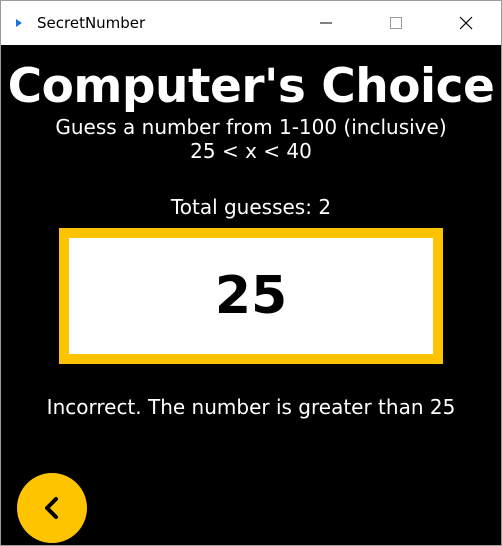 The height and width of the screenshot is (546, 502). I want to click on close-icon, so click(466, 23).